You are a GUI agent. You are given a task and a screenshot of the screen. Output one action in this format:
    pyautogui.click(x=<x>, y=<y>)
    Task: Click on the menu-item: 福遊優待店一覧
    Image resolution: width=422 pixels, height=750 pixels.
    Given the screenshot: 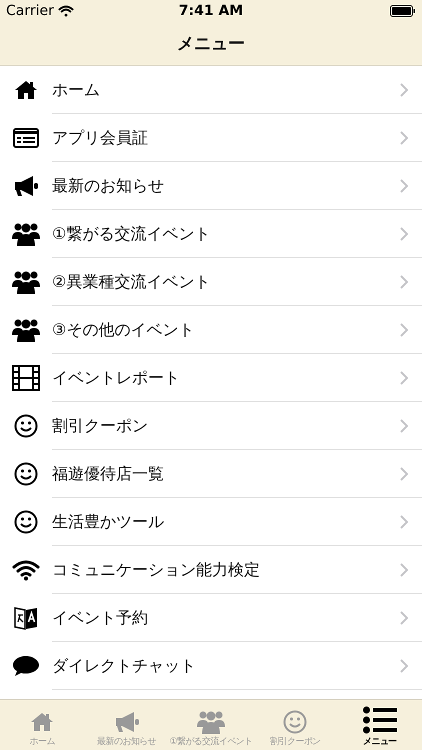 What is the action you would take?
    pyautogui.click(x=211, y=474)
    